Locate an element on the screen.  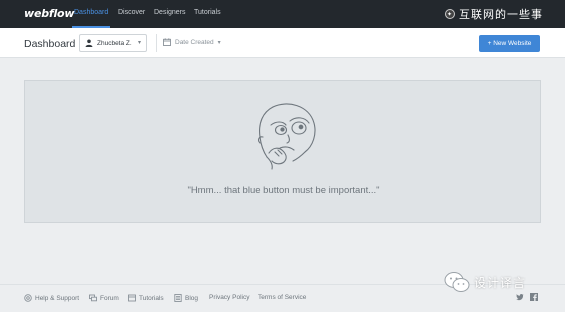
user-selector: Zhucbeta Z. ▾ is located at coordinates (113, 43).